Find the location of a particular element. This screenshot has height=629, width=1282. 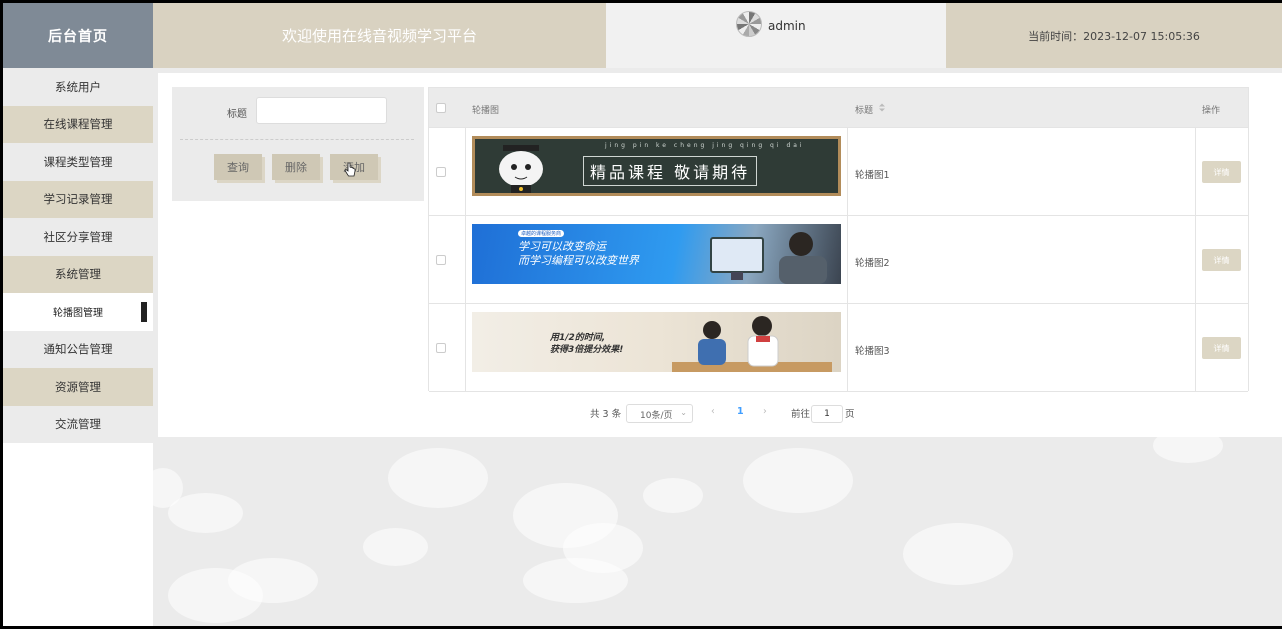

sidebar-item-learning-records: 学习记录管理 is located at coordinates (78, 199).